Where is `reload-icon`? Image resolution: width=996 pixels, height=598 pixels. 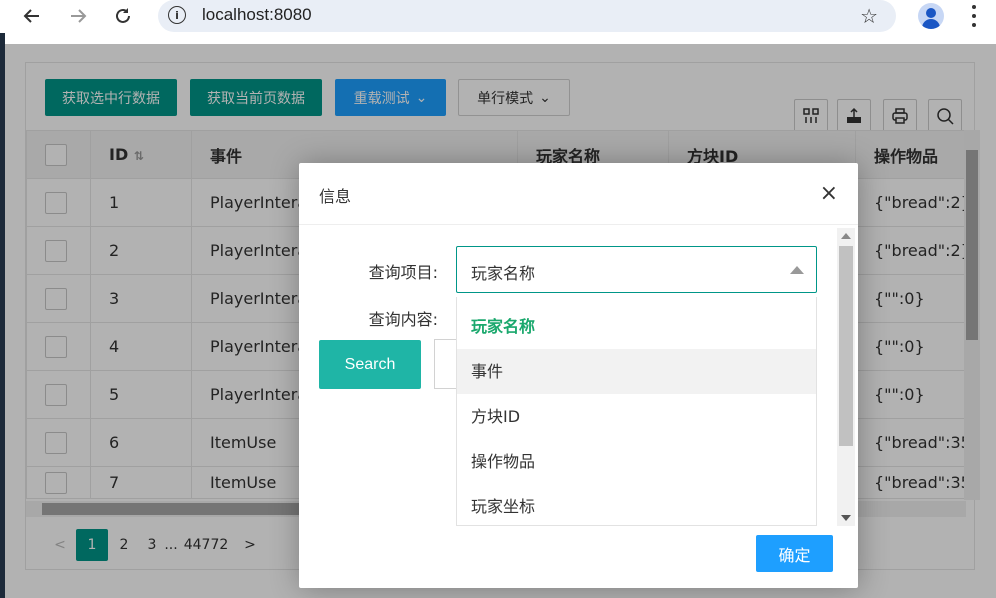 reload-icon is located at coordinates (123, 16).